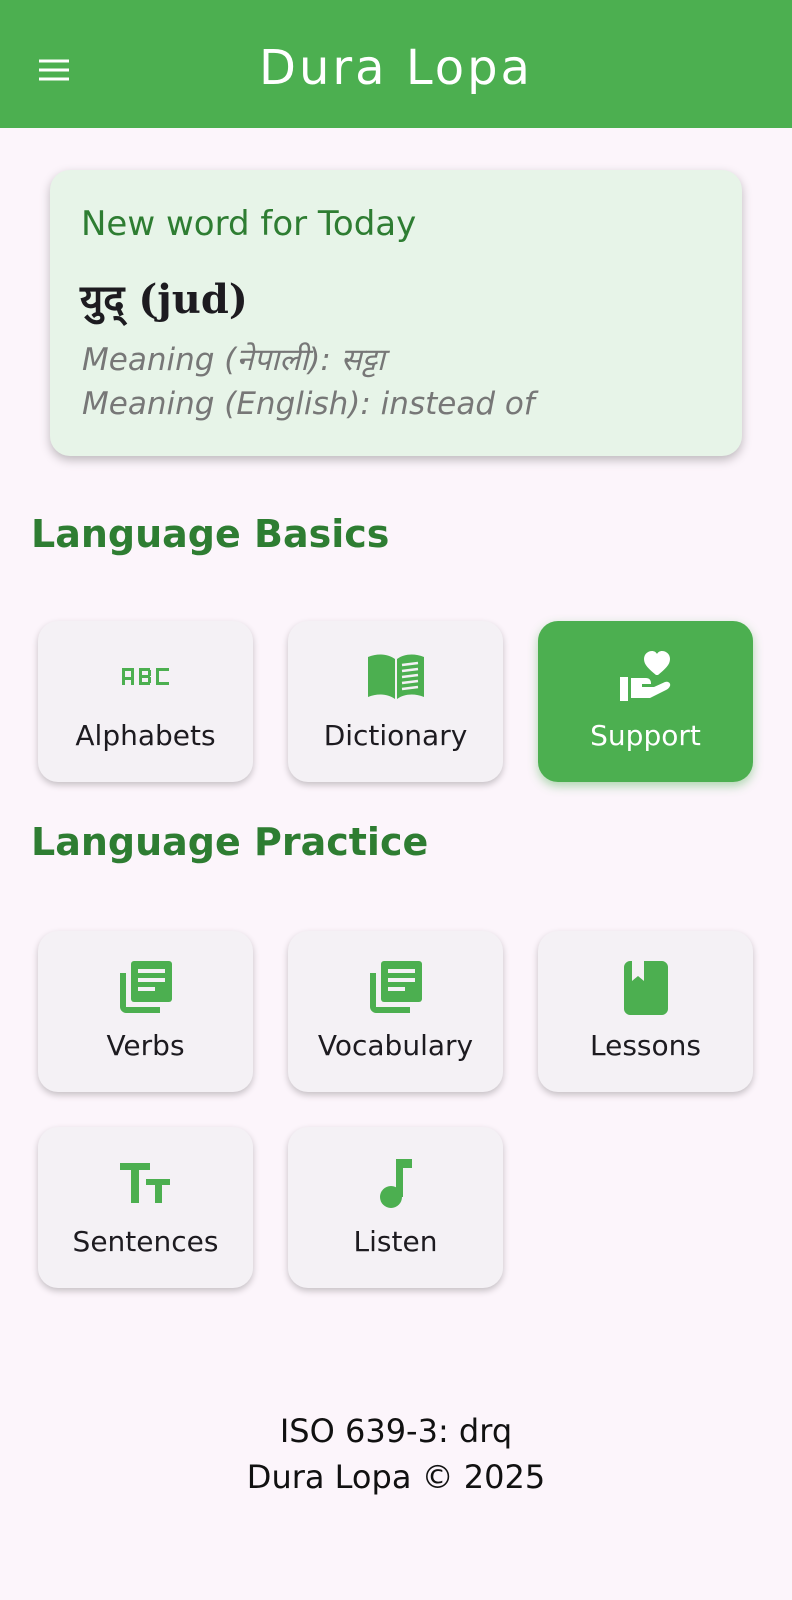 This screenshot has height=1600, width=792. Describe the element at coordinates (395, 676) in the screenshot. I see `book-icon` at that location.